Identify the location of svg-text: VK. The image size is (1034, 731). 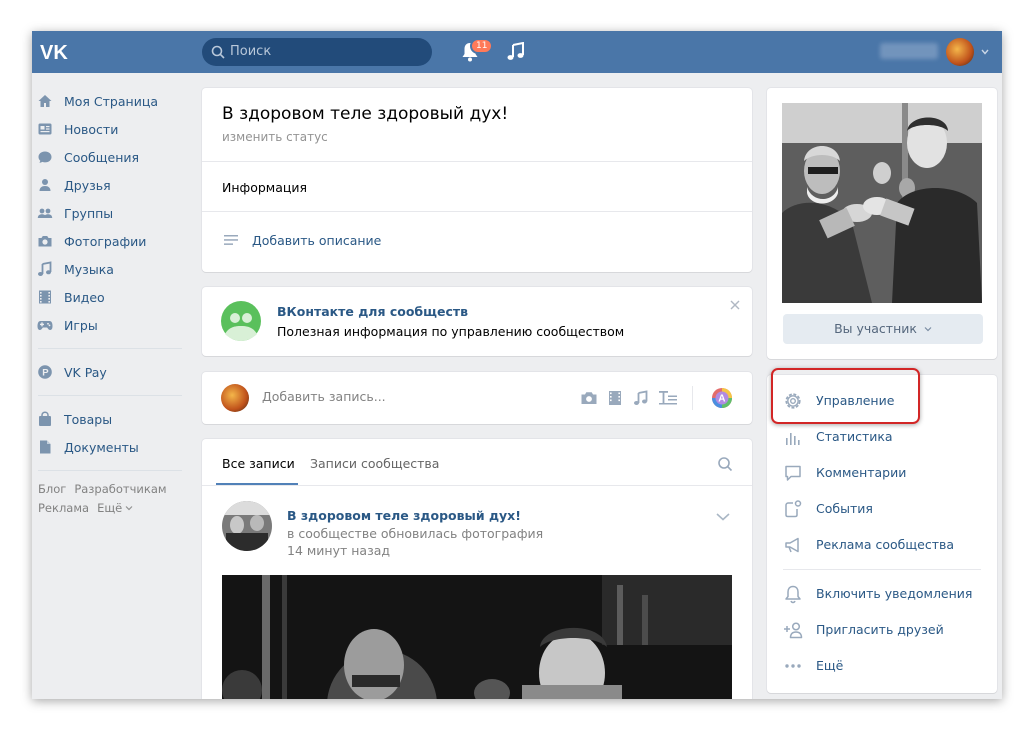
(54, 53).